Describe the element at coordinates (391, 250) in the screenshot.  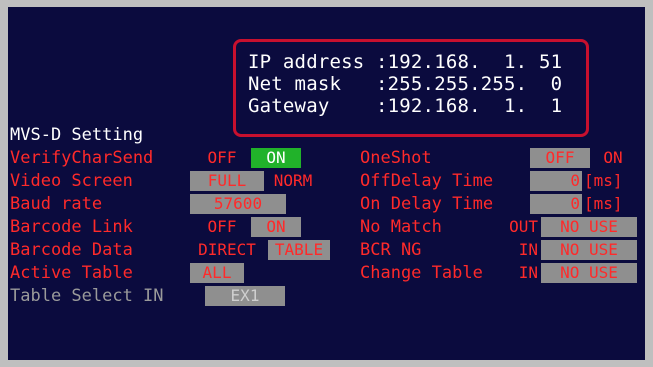
I see `bcr-ng-label: BCR NG` at that location.